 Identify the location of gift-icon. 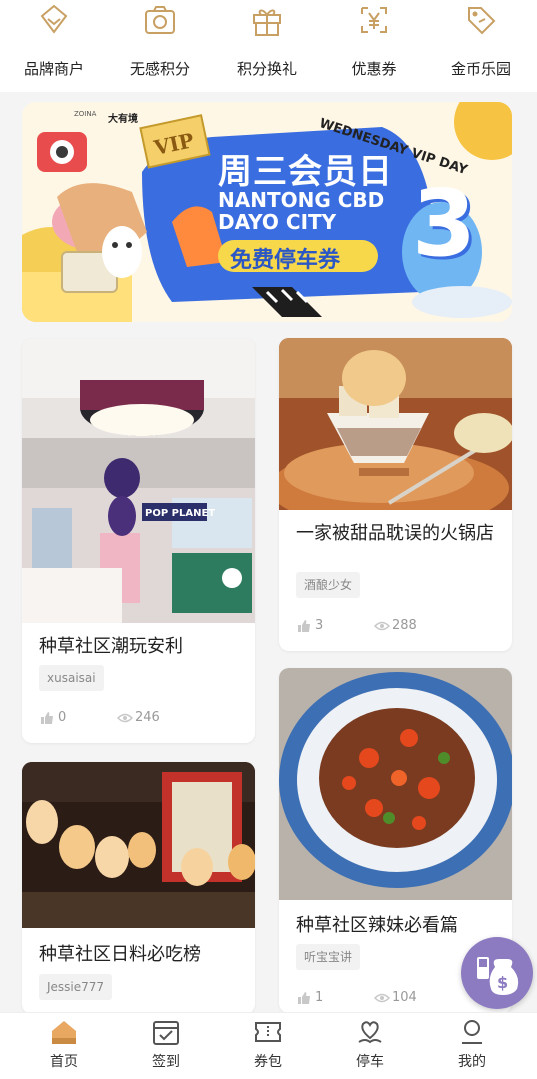
(267, 22).